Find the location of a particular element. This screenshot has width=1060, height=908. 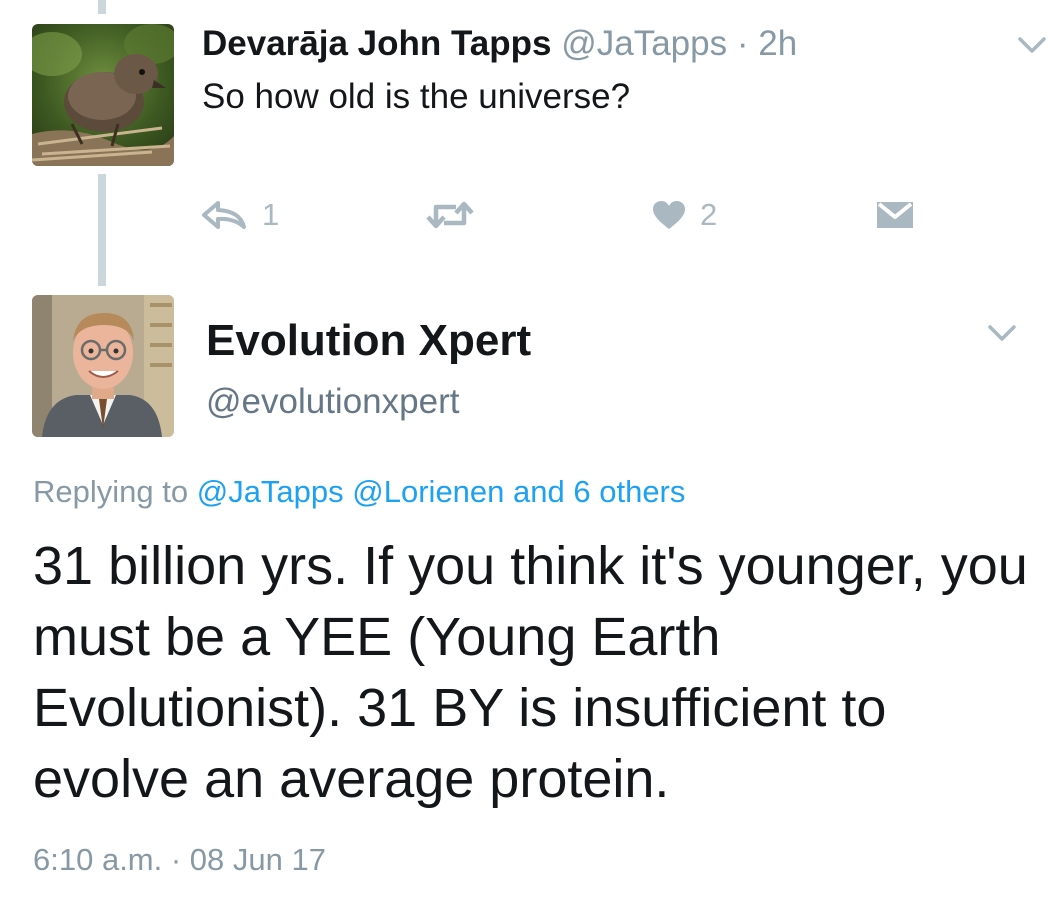

direct-message-button is located at coordinates (895, 215).